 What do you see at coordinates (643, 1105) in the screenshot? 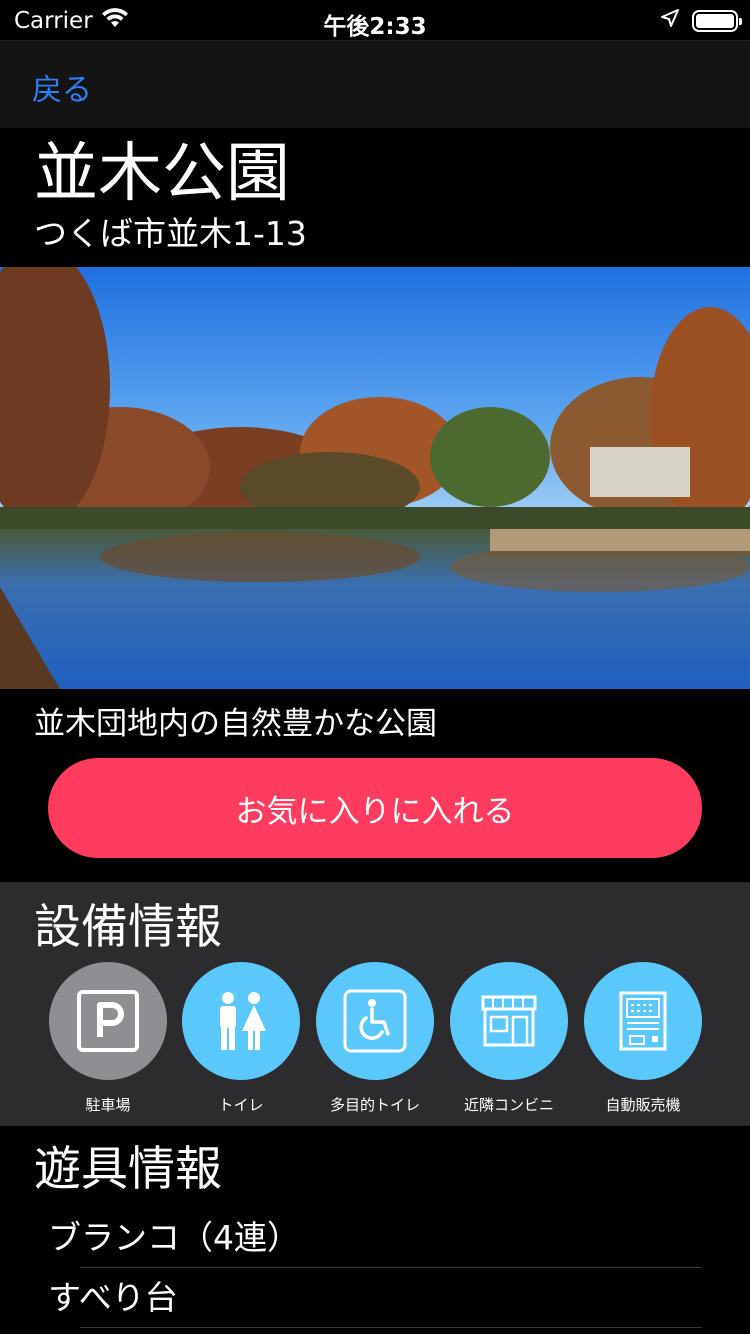
I see `facility-label: 自動販売機` at bounding box center [643, 1105].